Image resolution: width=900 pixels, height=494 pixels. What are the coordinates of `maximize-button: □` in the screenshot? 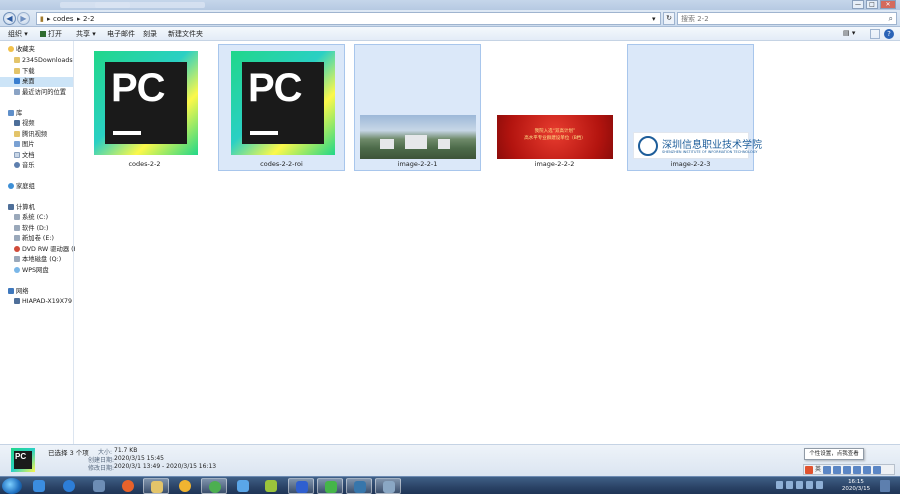 It's located at (872, 4).